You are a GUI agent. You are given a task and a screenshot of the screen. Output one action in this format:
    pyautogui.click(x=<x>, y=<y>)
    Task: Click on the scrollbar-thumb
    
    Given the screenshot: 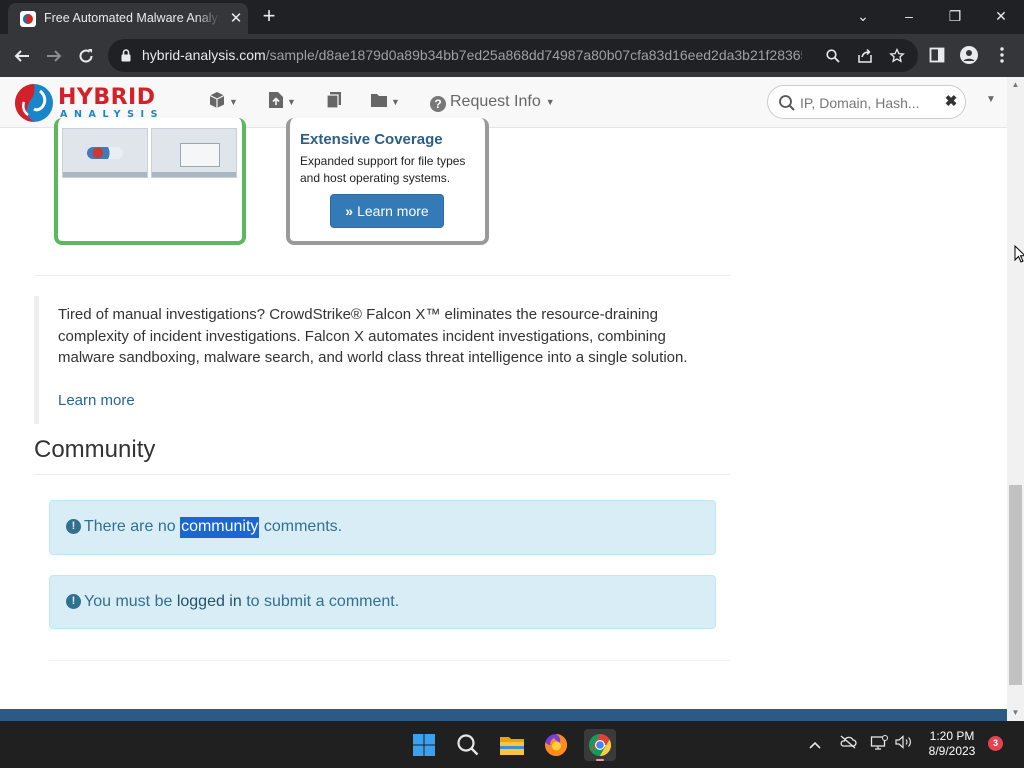 What is the action you would take?
    pyautogui.click(x=1015, y=585)
    